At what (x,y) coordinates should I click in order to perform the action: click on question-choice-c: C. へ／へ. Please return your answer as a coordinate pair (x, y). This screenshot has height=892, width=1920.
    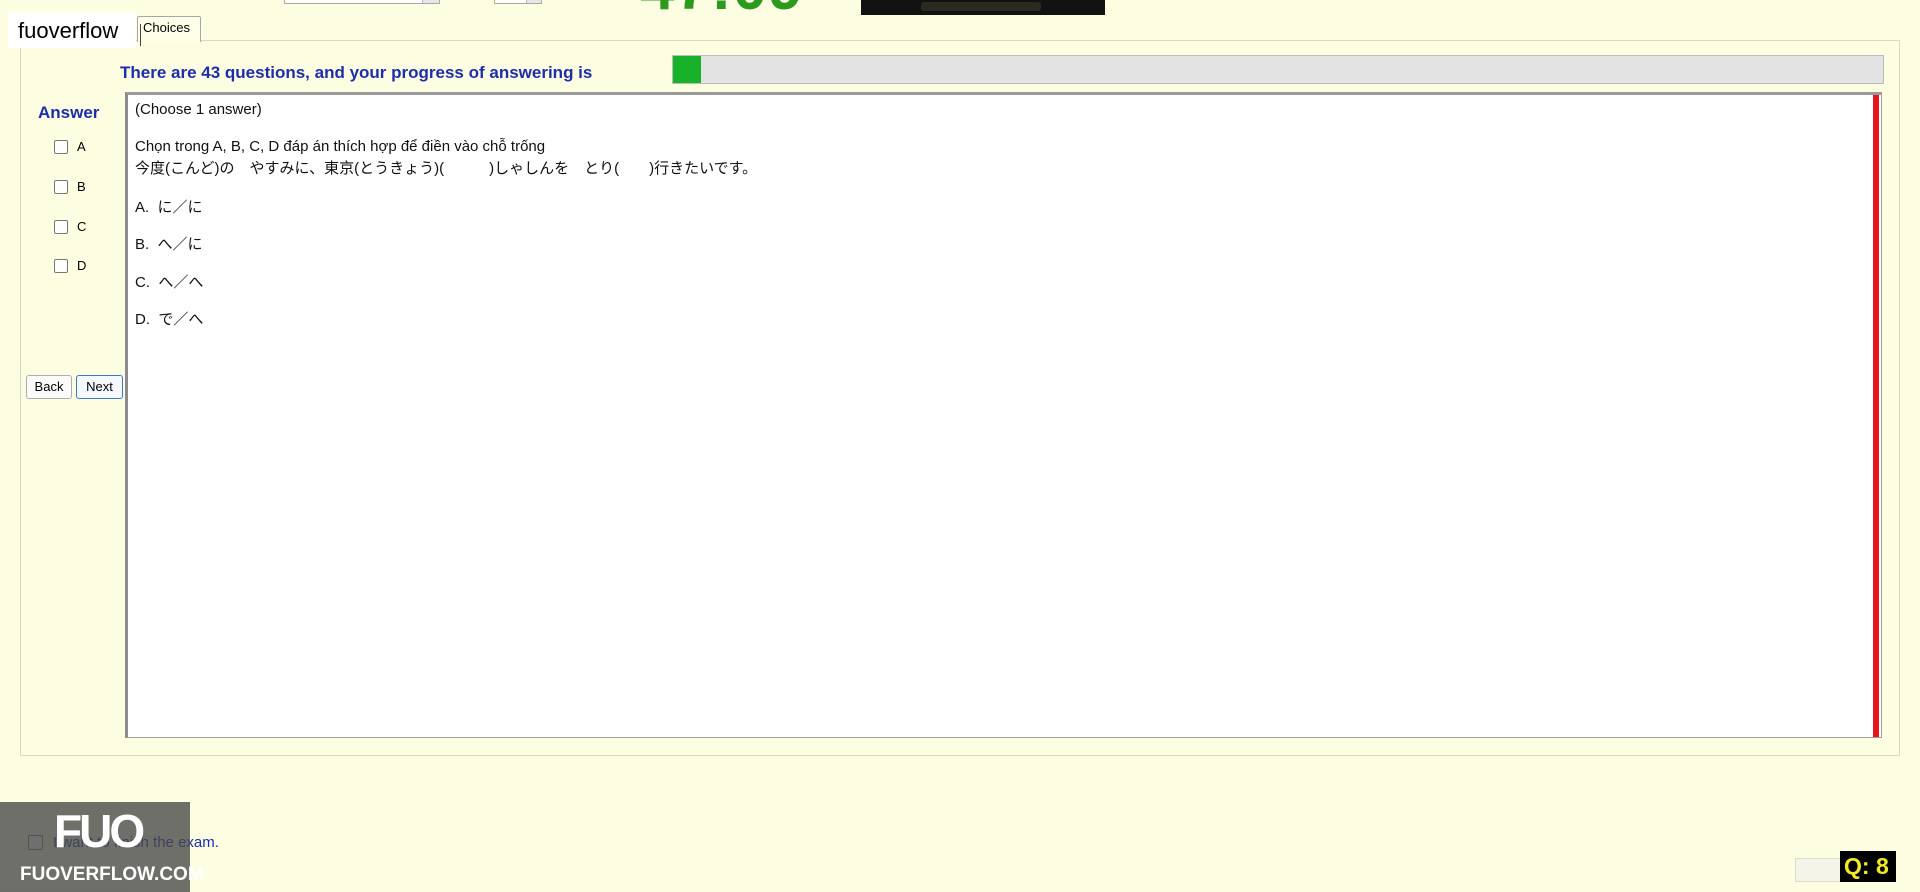
    Looking at the image, I should click on (169, 282).